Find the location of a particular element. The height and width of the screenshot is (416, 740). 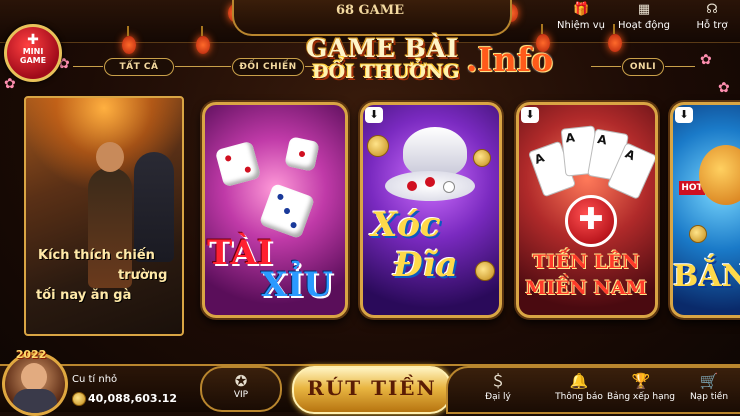

logo-title: GAME BÀI is located at coordinates (382, 48).